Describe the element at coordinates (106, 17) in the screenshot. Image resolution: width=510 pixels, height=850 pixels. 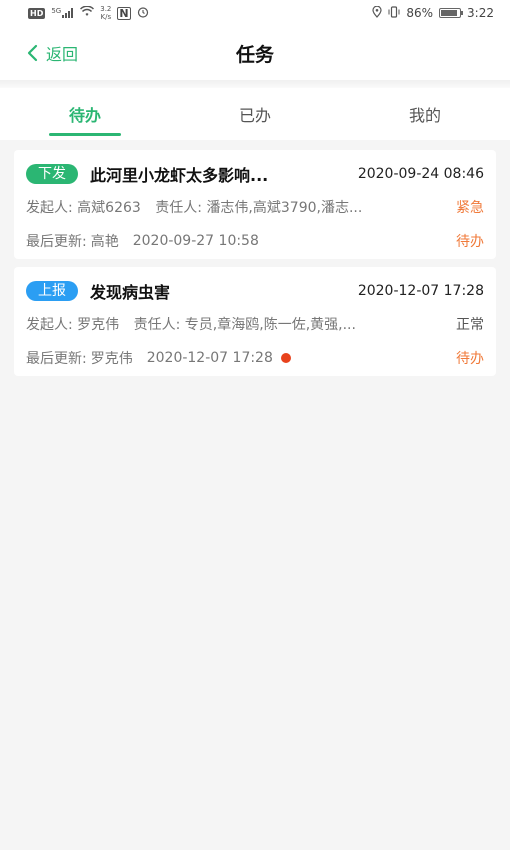
I see `network-speed-unit: K/s` at that location.